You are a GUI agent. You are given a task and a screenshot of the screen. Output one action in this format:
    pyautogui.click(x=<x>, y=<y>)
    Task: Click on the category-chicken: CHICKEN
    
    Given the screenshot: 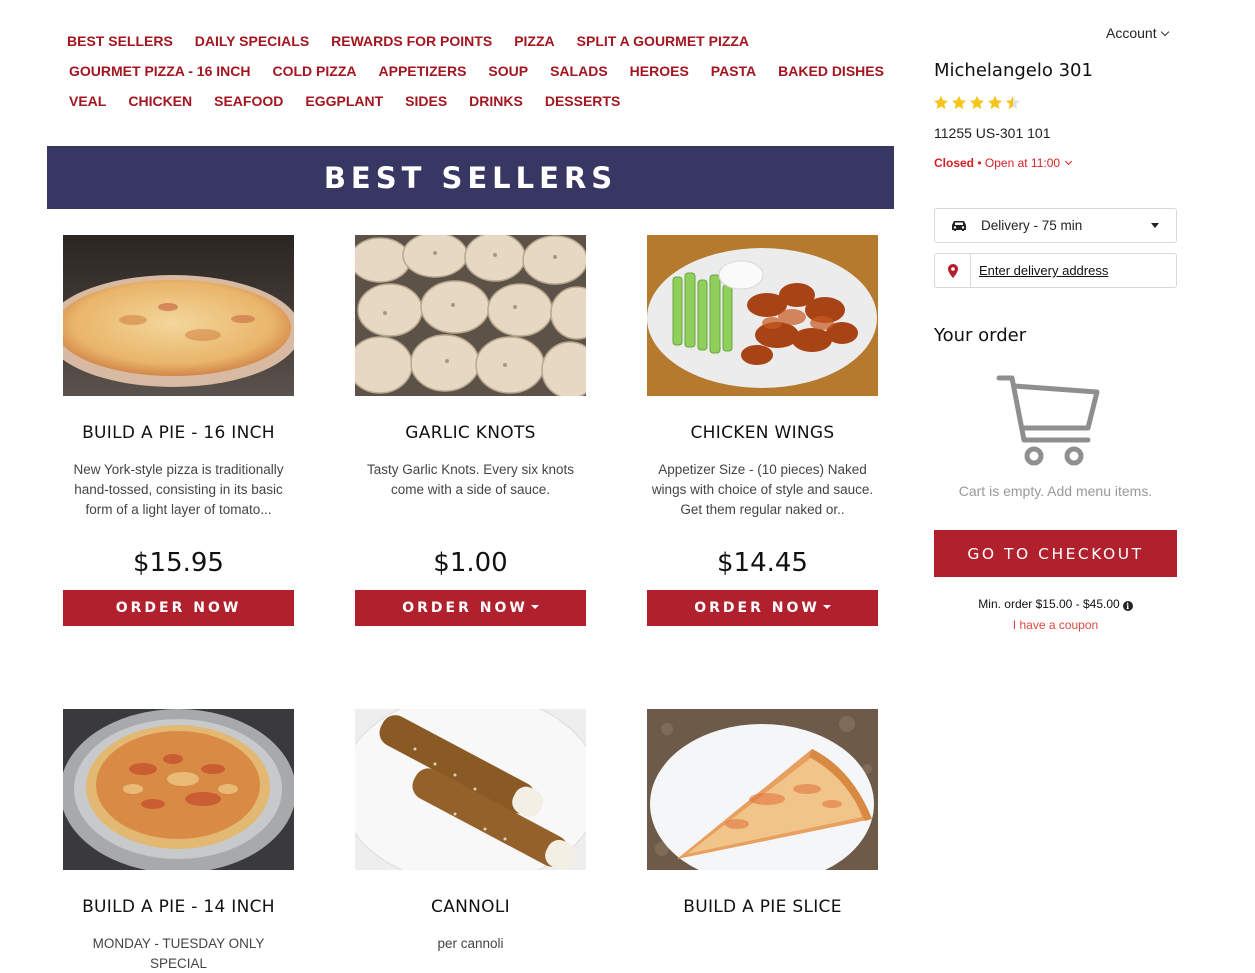 What is the action you would take?
    pyautogui.click(x=160, y=101)
    